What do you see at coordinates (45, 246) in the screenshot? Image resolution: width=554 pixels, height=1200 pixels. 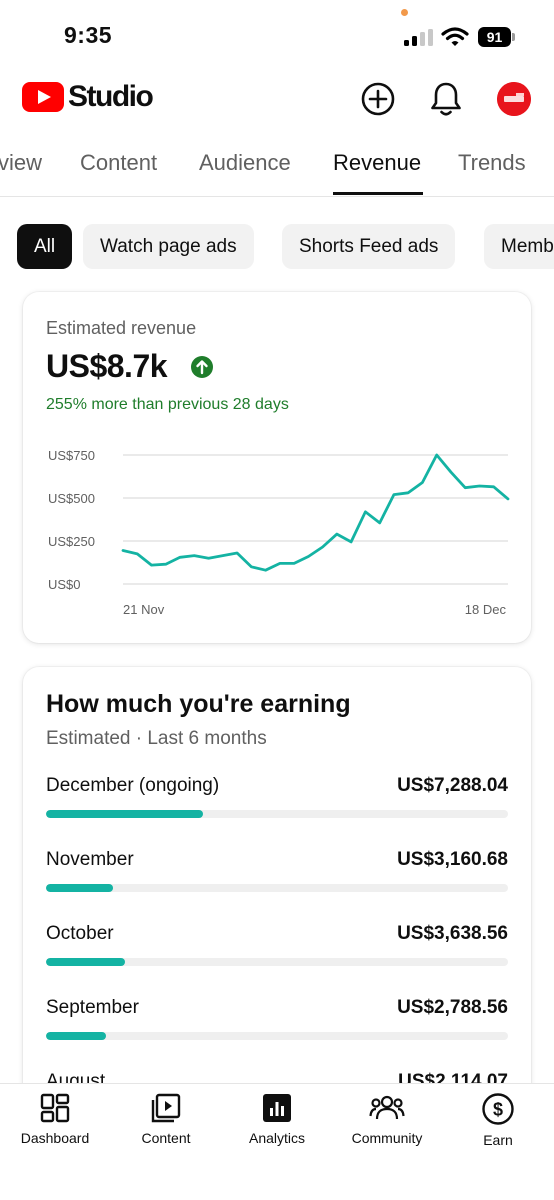 I see `chip-all: All` at bounding box center [45, 246].